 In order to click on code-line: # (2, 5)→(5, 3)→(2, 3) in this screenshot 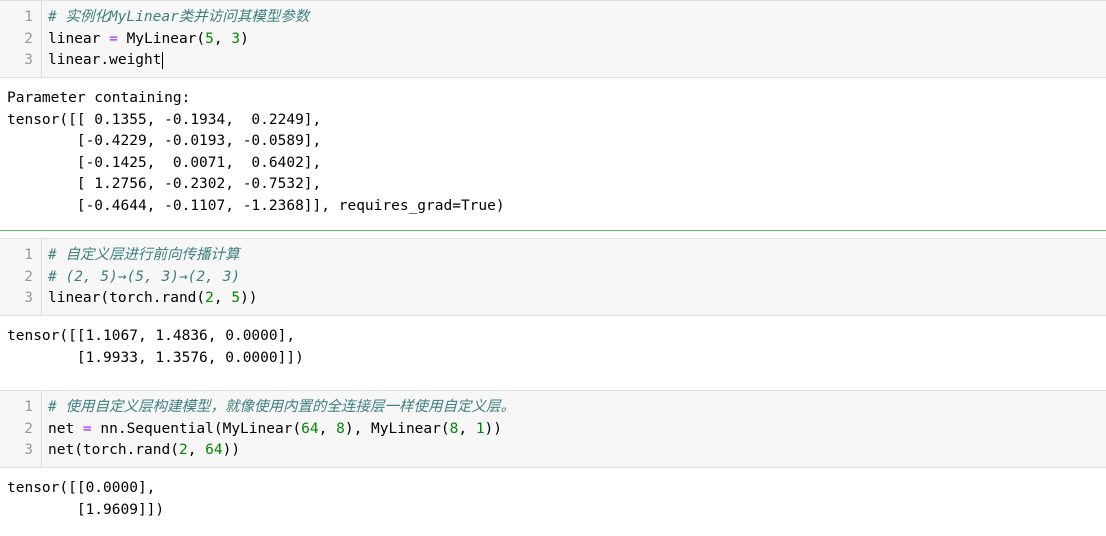, I will do `click(153, 278)`.